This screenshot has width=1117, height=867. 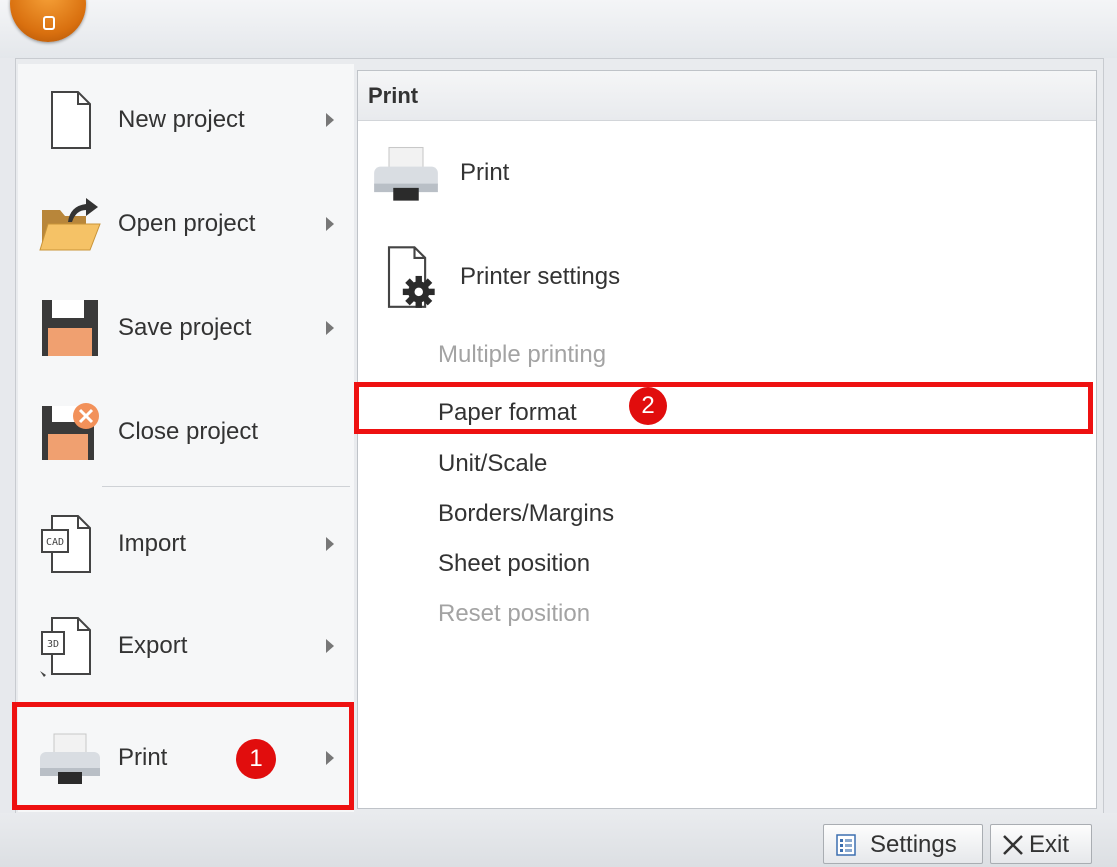 I want to click on submenu-item-borders-margins: Borders/Margins, so click(x=526, y=514).